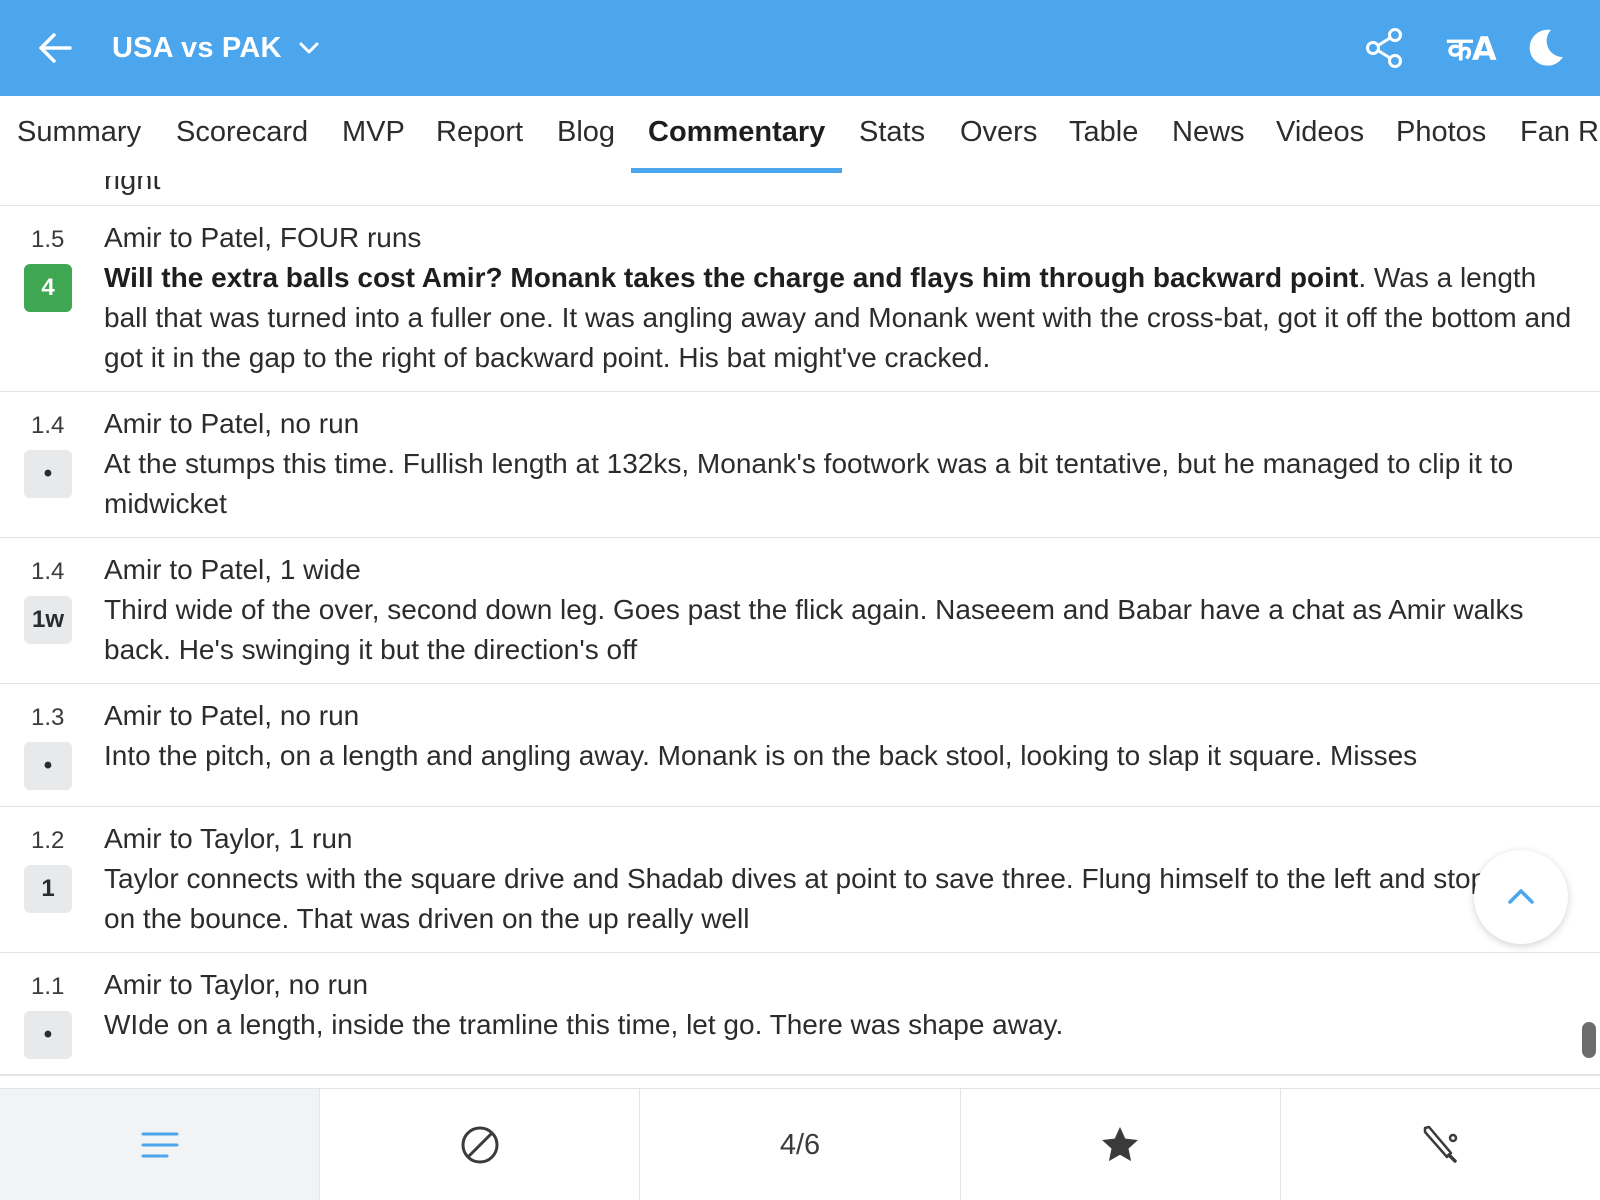 The image size is (1600, 1200). Describe the element at coordinates (232, 569) in the screenshot. I see `ball-headline: Amir to Patel, 1 wide` at that location.